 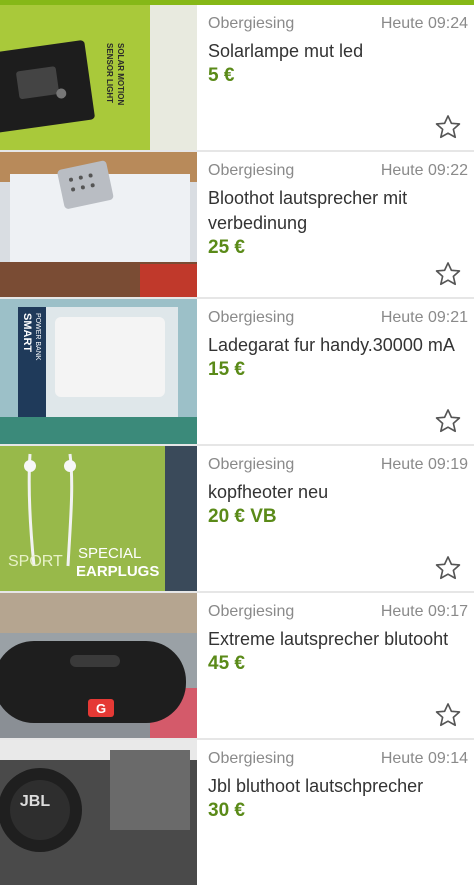 What do you see at coordinates (27, 332) in the screenshot?
I see `thumb-label: SMART` at bounding box center [27, 332].